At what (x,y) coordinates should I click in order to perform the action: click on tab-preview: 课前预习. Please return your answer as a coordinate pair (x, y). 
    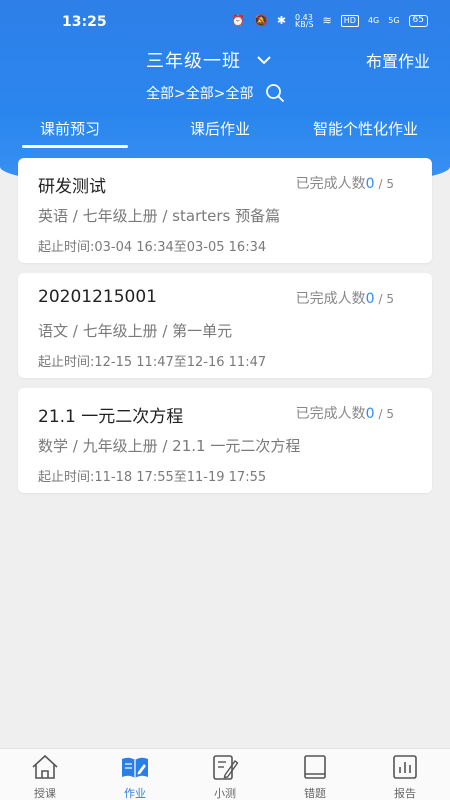
    Looking at the image, I should click on (70, 128).